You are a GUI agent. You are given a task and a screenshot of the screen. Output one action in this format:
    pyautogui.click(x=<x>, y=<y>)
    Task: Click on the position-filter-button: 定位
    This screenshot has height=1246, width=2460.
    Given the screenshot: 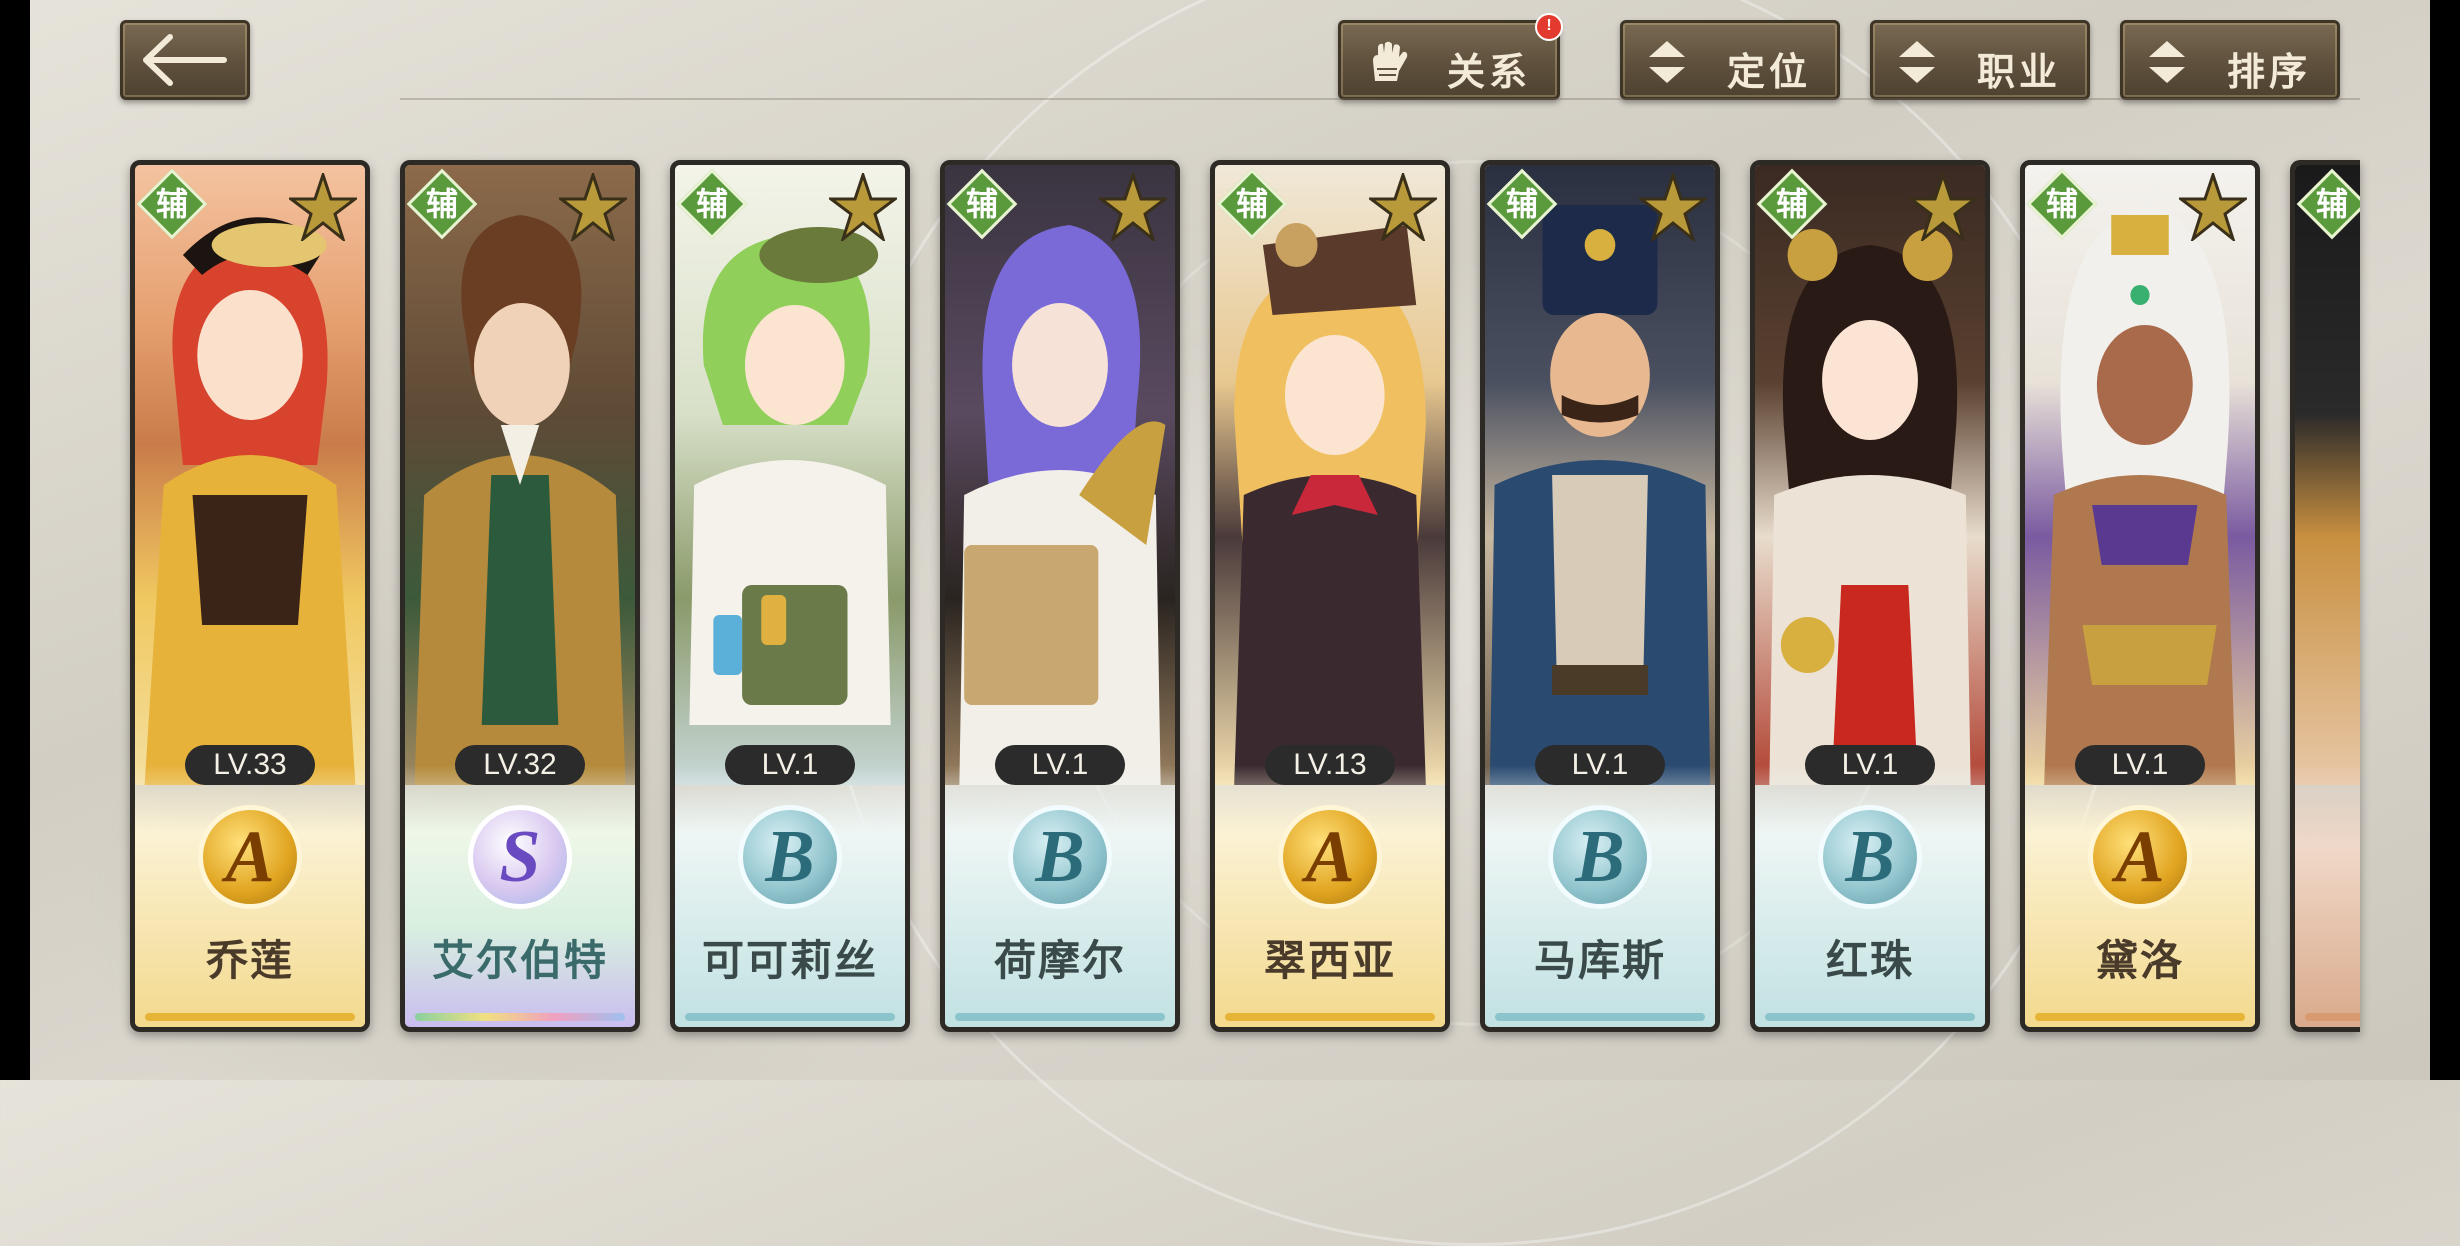 What is the action you would take?
    pyautogui.click(x=1730, y=60)
    